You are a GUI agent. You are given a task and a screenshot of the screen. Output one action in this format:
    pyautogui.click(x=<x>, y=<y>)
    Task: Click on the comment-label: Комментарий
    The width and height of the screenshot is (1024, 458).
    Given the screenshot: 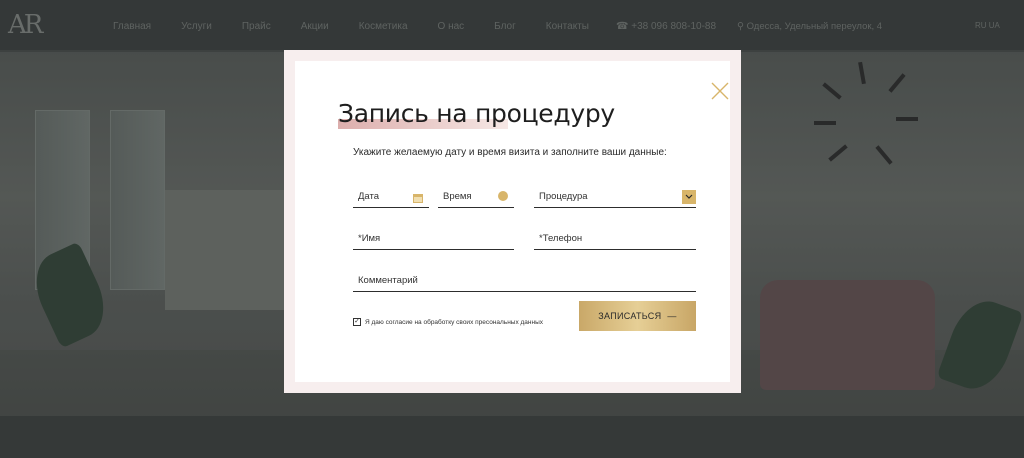 What is the action you would take?
    pyautogui.click(x=388, y=280)
    